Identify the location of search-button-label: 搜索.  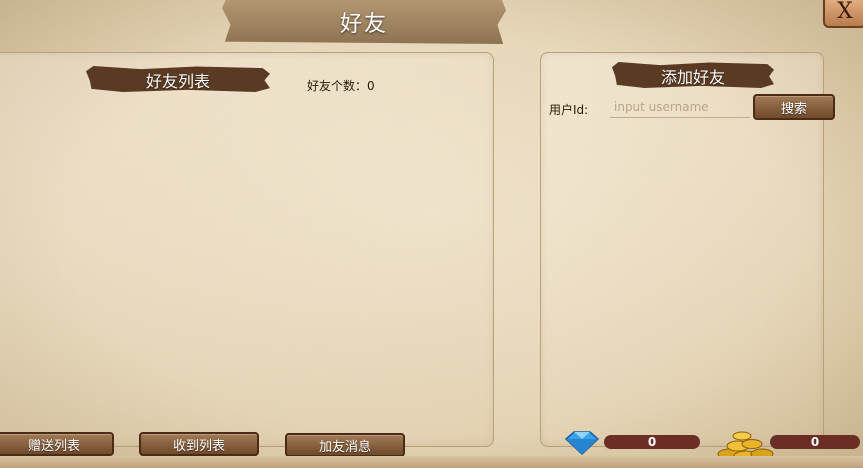
(793, 109).